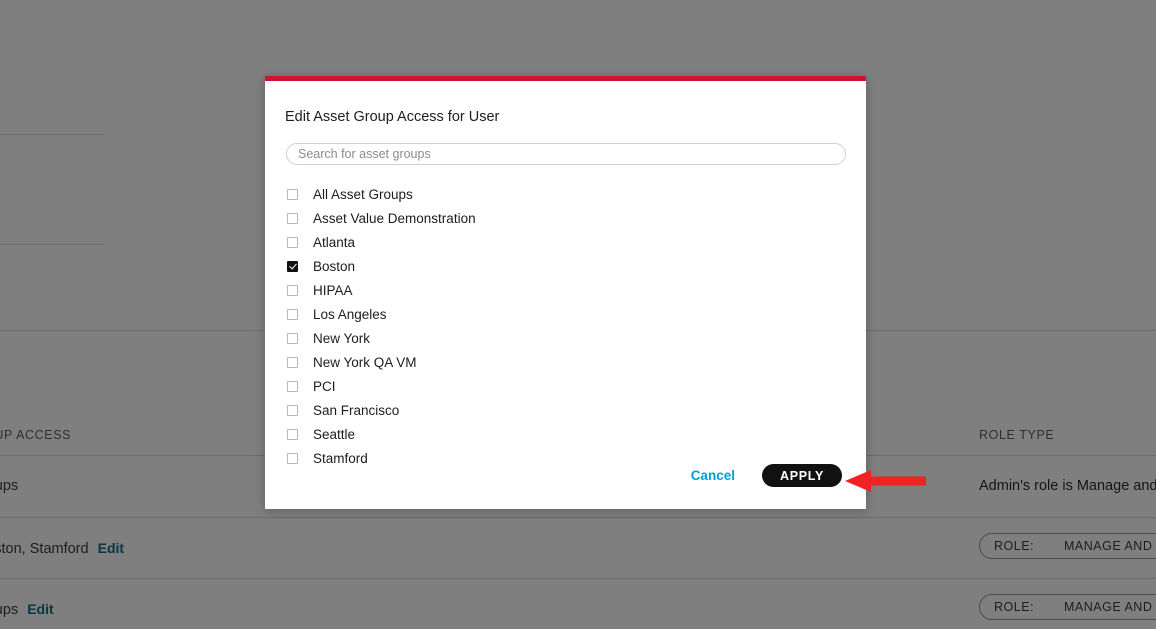 This screenshot has height=629, width=1156. Describe the element at coordinates (567, 338) in the screenshot. I see `asset-group-item-new-york: New York` at that location.